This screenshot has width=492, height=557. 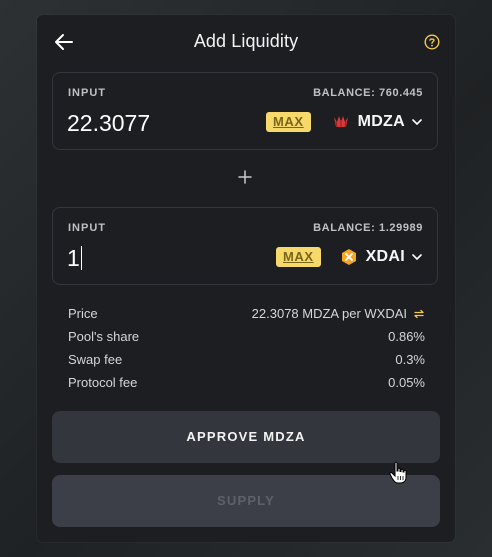 I want to click on token-input-card-mdza: INPUT BALANCE: 760.445 22.3077 MAX MDZA, so click(x=245, y=111).